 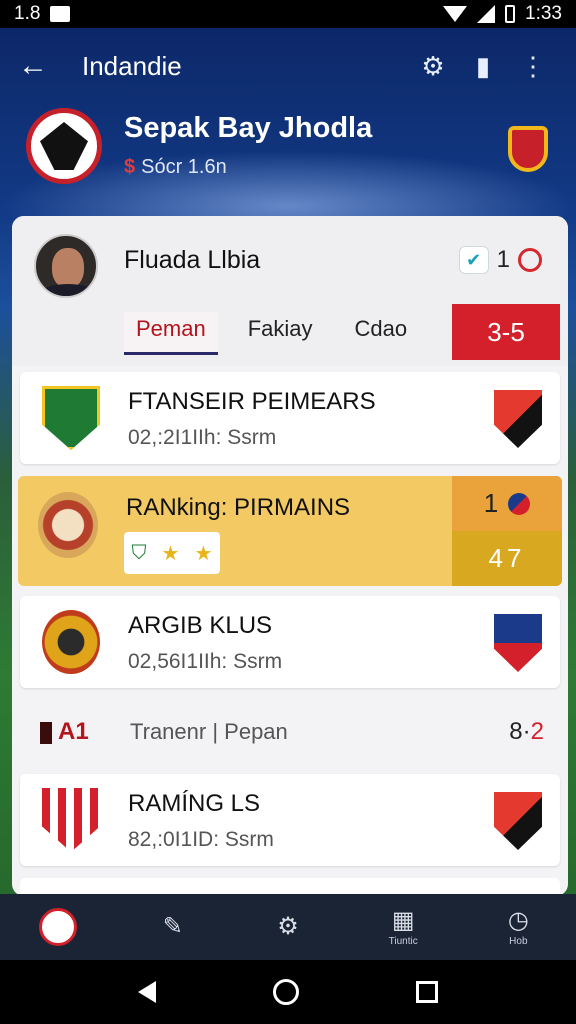 What do you see at coordinates (194, 803) in the screenshot?
I see `row-title: RAMÍNG LS` at bounding box center [194, 803].